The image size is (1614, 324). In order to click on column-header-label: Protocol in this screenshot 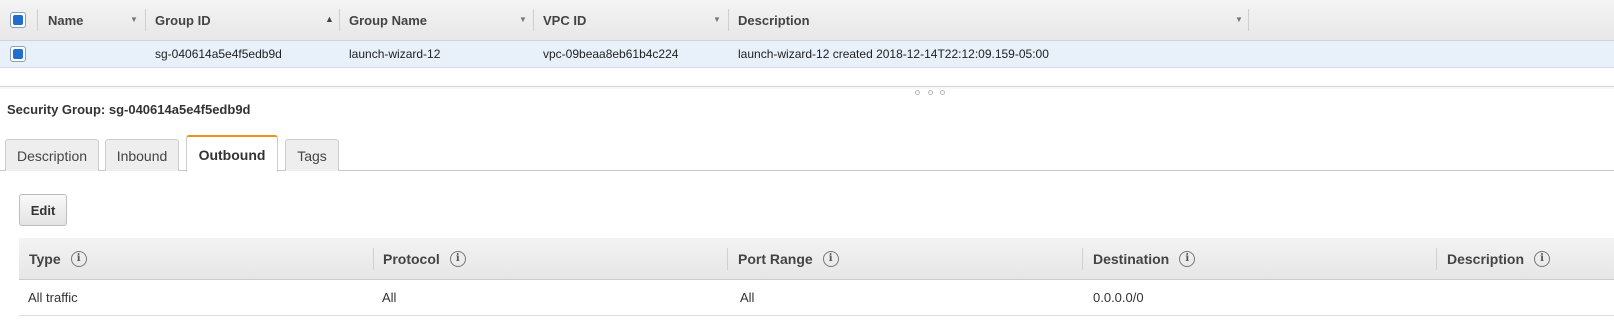, I will do `click(411, 258)`.